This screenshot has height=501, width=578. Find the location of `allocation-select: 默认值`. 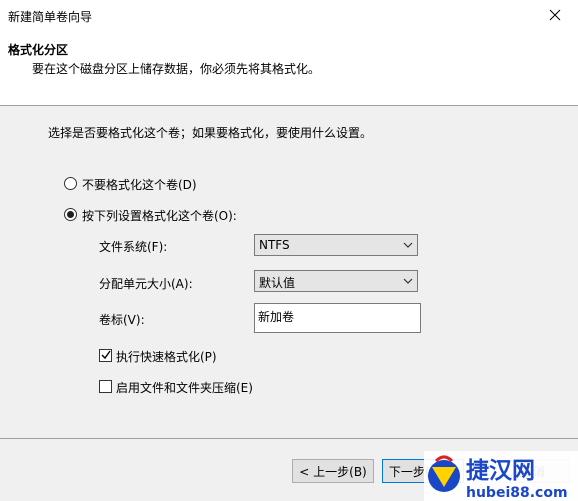

allocation-select: 默认值 is located at coordinates (336, 281).